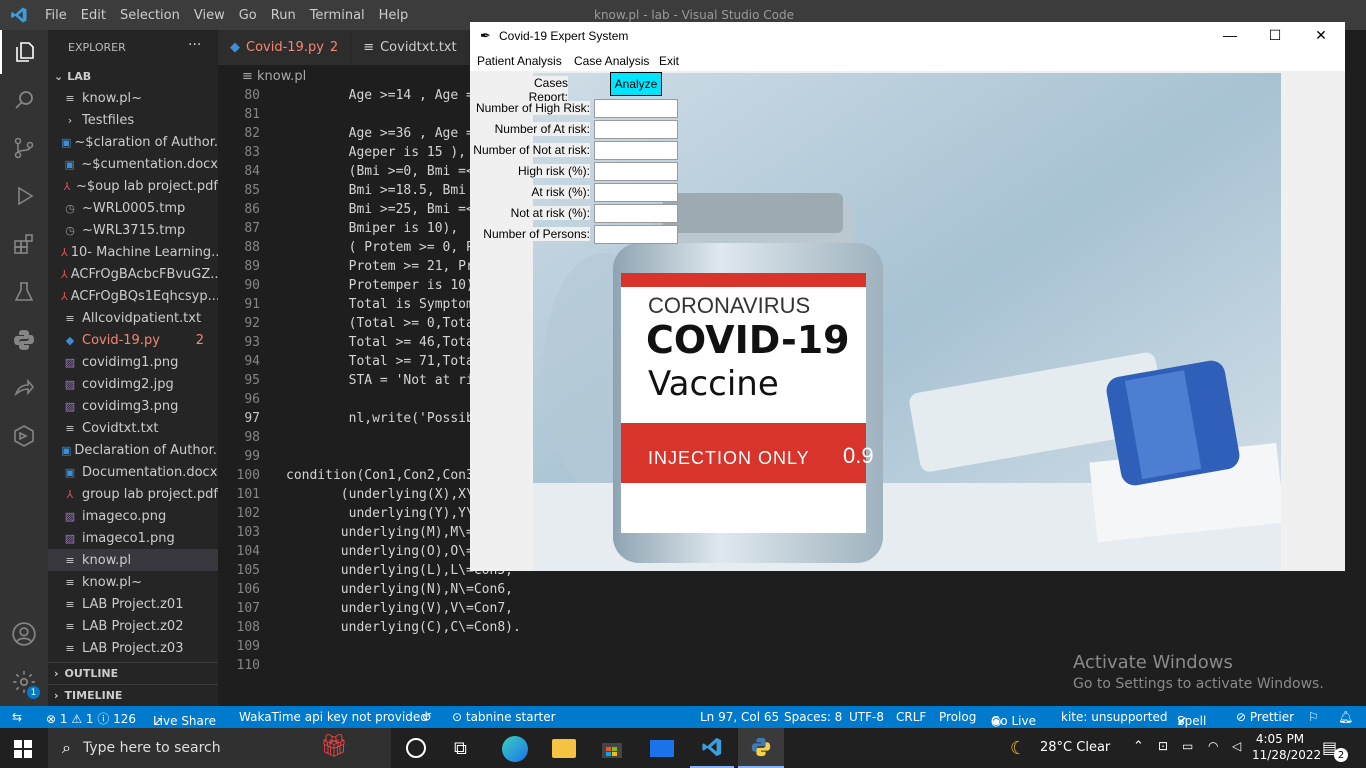 The image size is (1366, 768). What do you see at coordinates (564, 748) in the screenshot?
I see `file-explorer-icon` at bounding box center [564, 748].